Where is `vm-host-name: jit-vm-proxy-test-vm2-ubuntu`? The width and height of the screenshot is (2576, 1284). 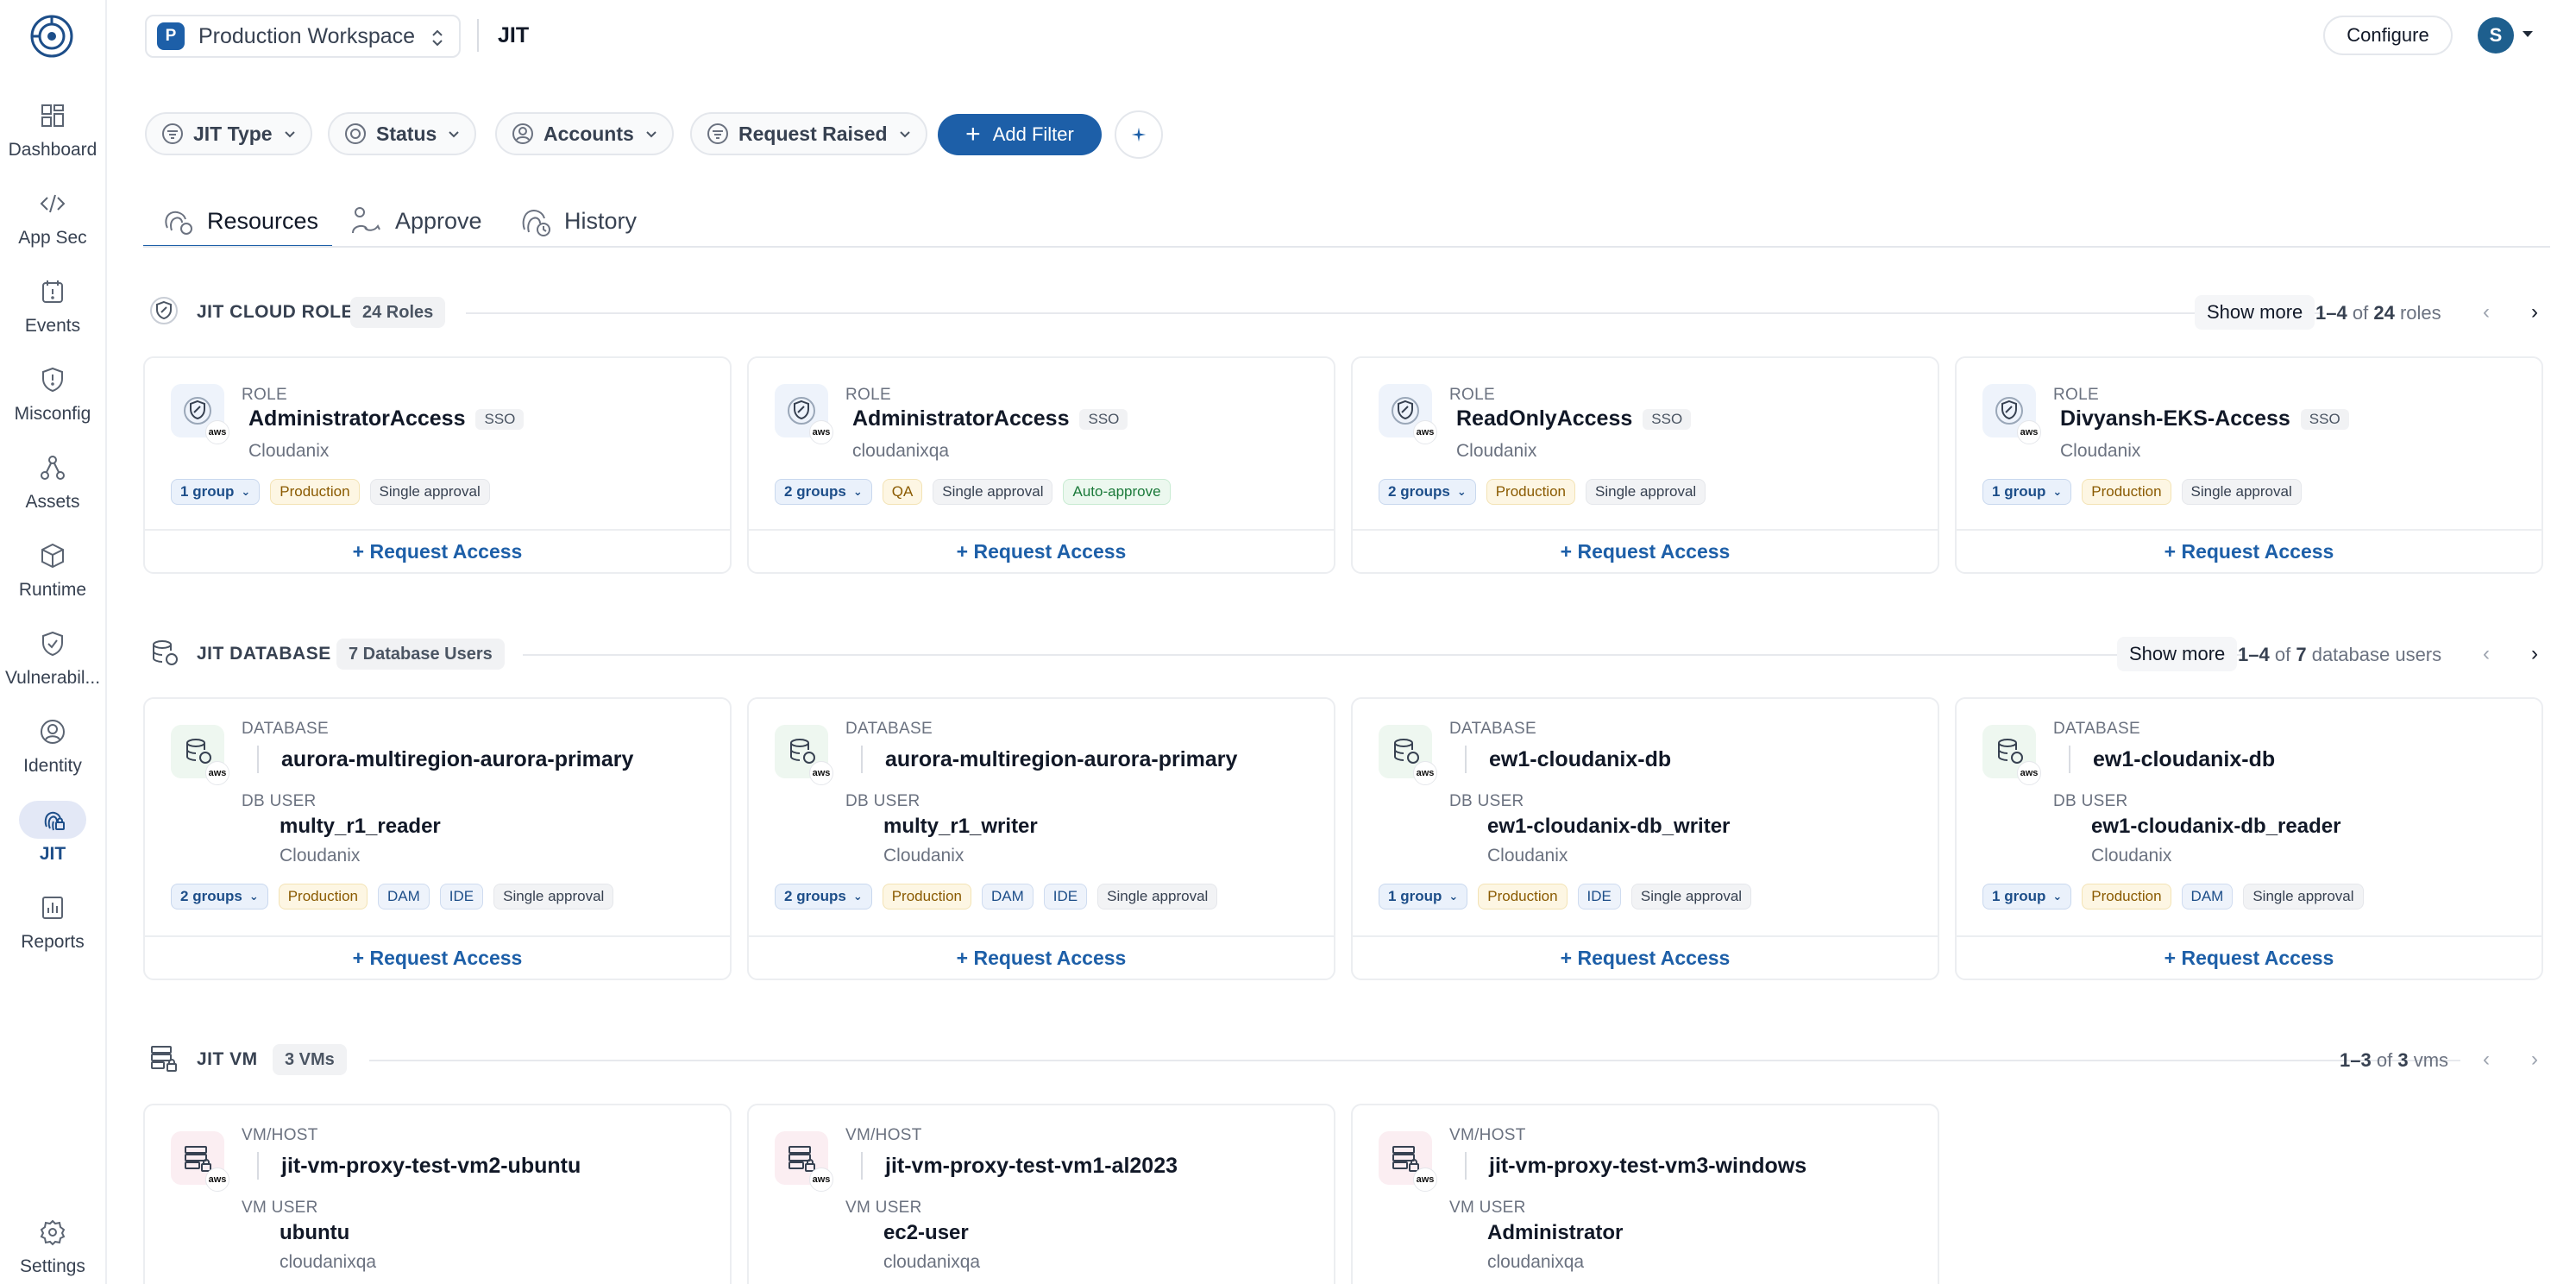
vm-host-name: jit-vm-proxy-test-vm2-ubuntu is located at coordinates (431, 1166).